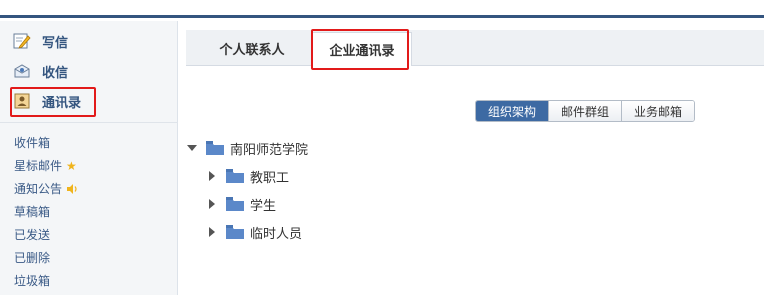 The height and width of the screenshot is (295, 764). Describe the element at coordinates (89, 234) in the screenshot. I see `folder-sent: 已发送` at that location.